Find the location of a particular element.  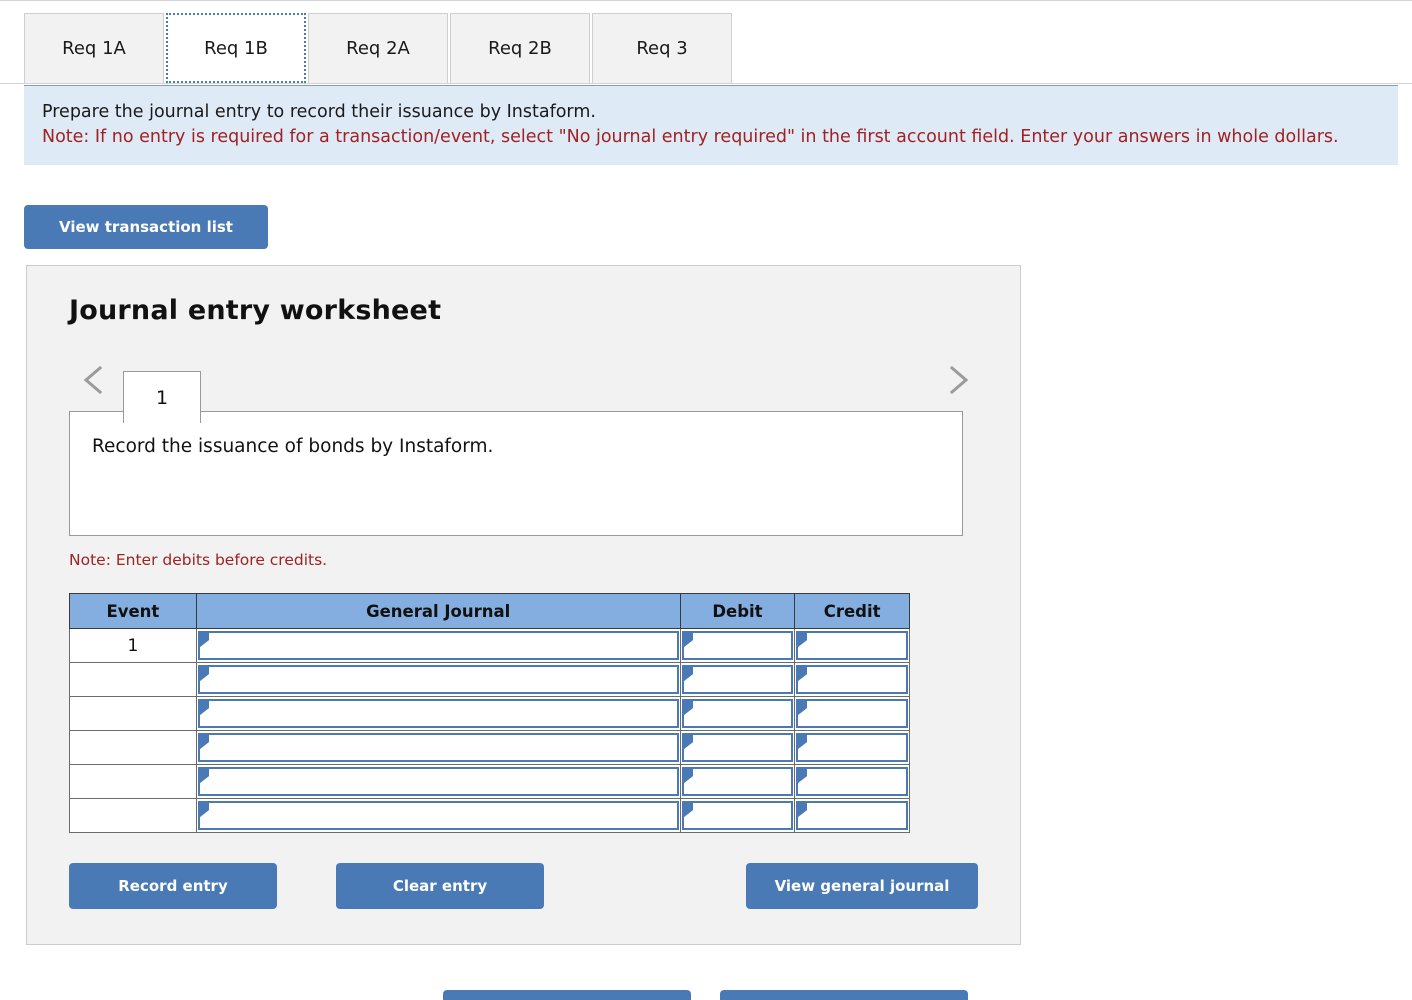

bottom-action-button-left is located at coordinates (567, 995).